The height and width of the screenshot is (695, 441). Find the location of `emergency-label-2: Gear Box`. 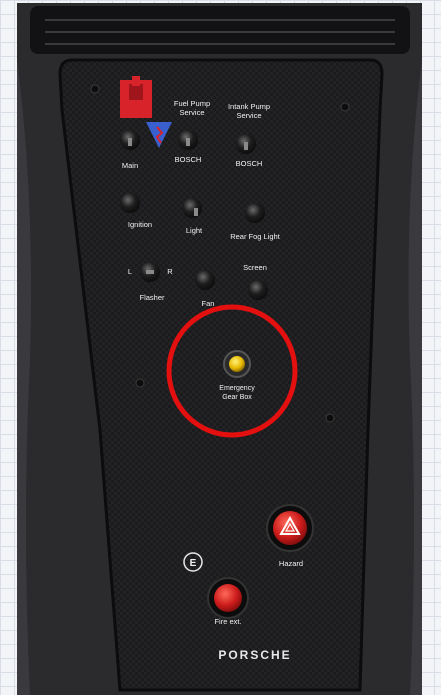

emergency-label-2: Gear Box is located at coordinates (237, 397).